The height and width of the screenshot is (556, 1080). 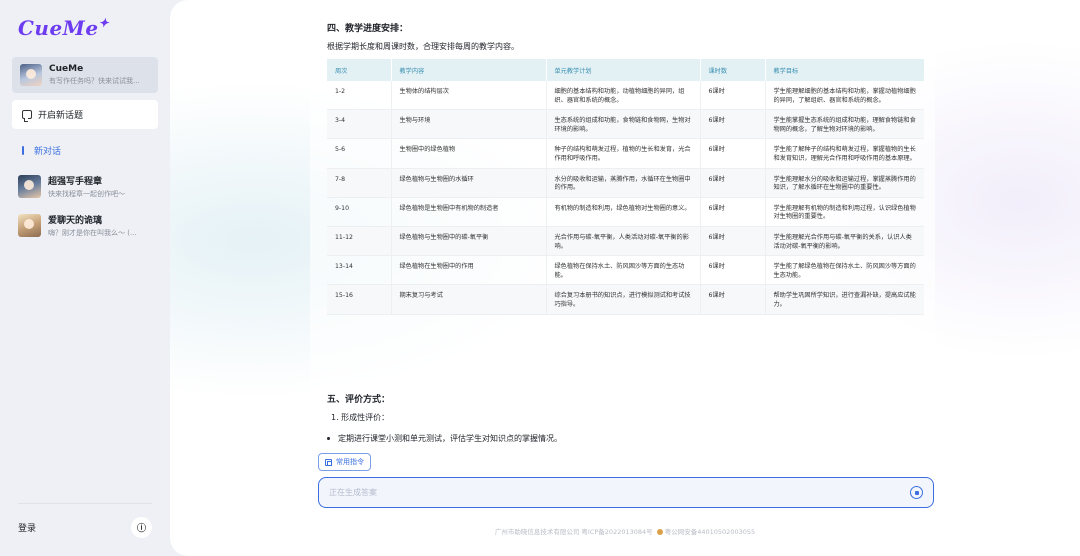 What do you see at coordinates (609, 492) in the screenshot?
I see `message-input` at bounding box center [609, 492].